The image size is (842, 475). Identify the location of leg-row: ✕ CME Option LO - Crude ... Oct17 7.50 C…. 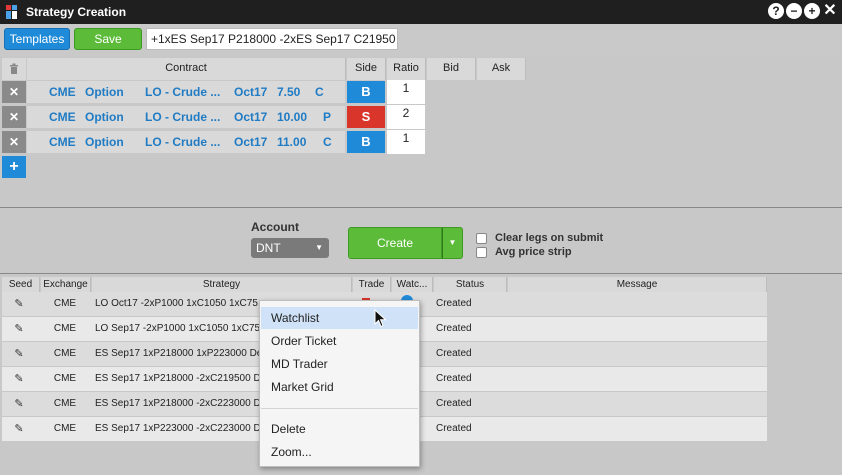
(264, 92).